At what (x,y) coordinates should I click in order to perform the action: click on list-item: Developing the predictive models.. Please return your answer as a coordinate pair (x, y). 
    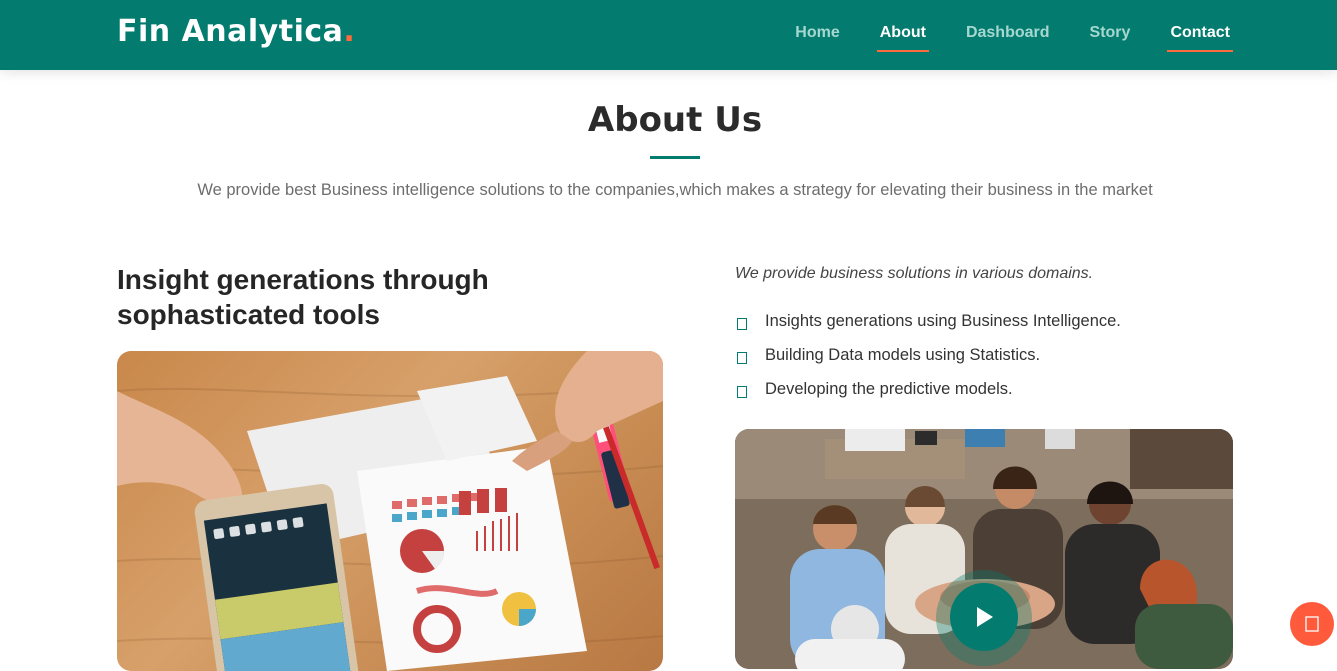
    Looking at the image, I should click on (928, 389).